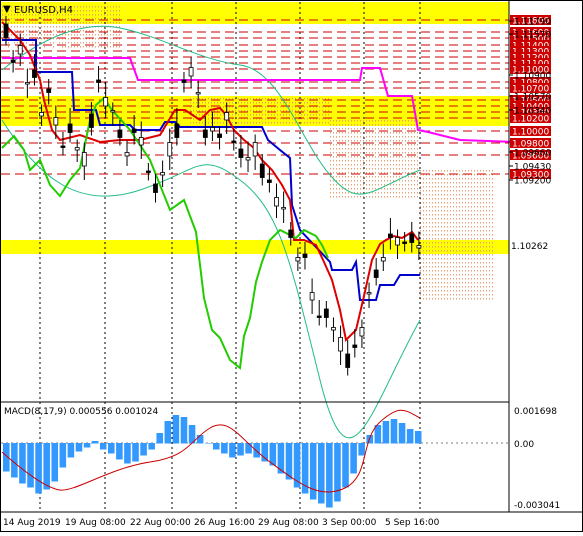  I want to click on candle-body, so click(355, 346).